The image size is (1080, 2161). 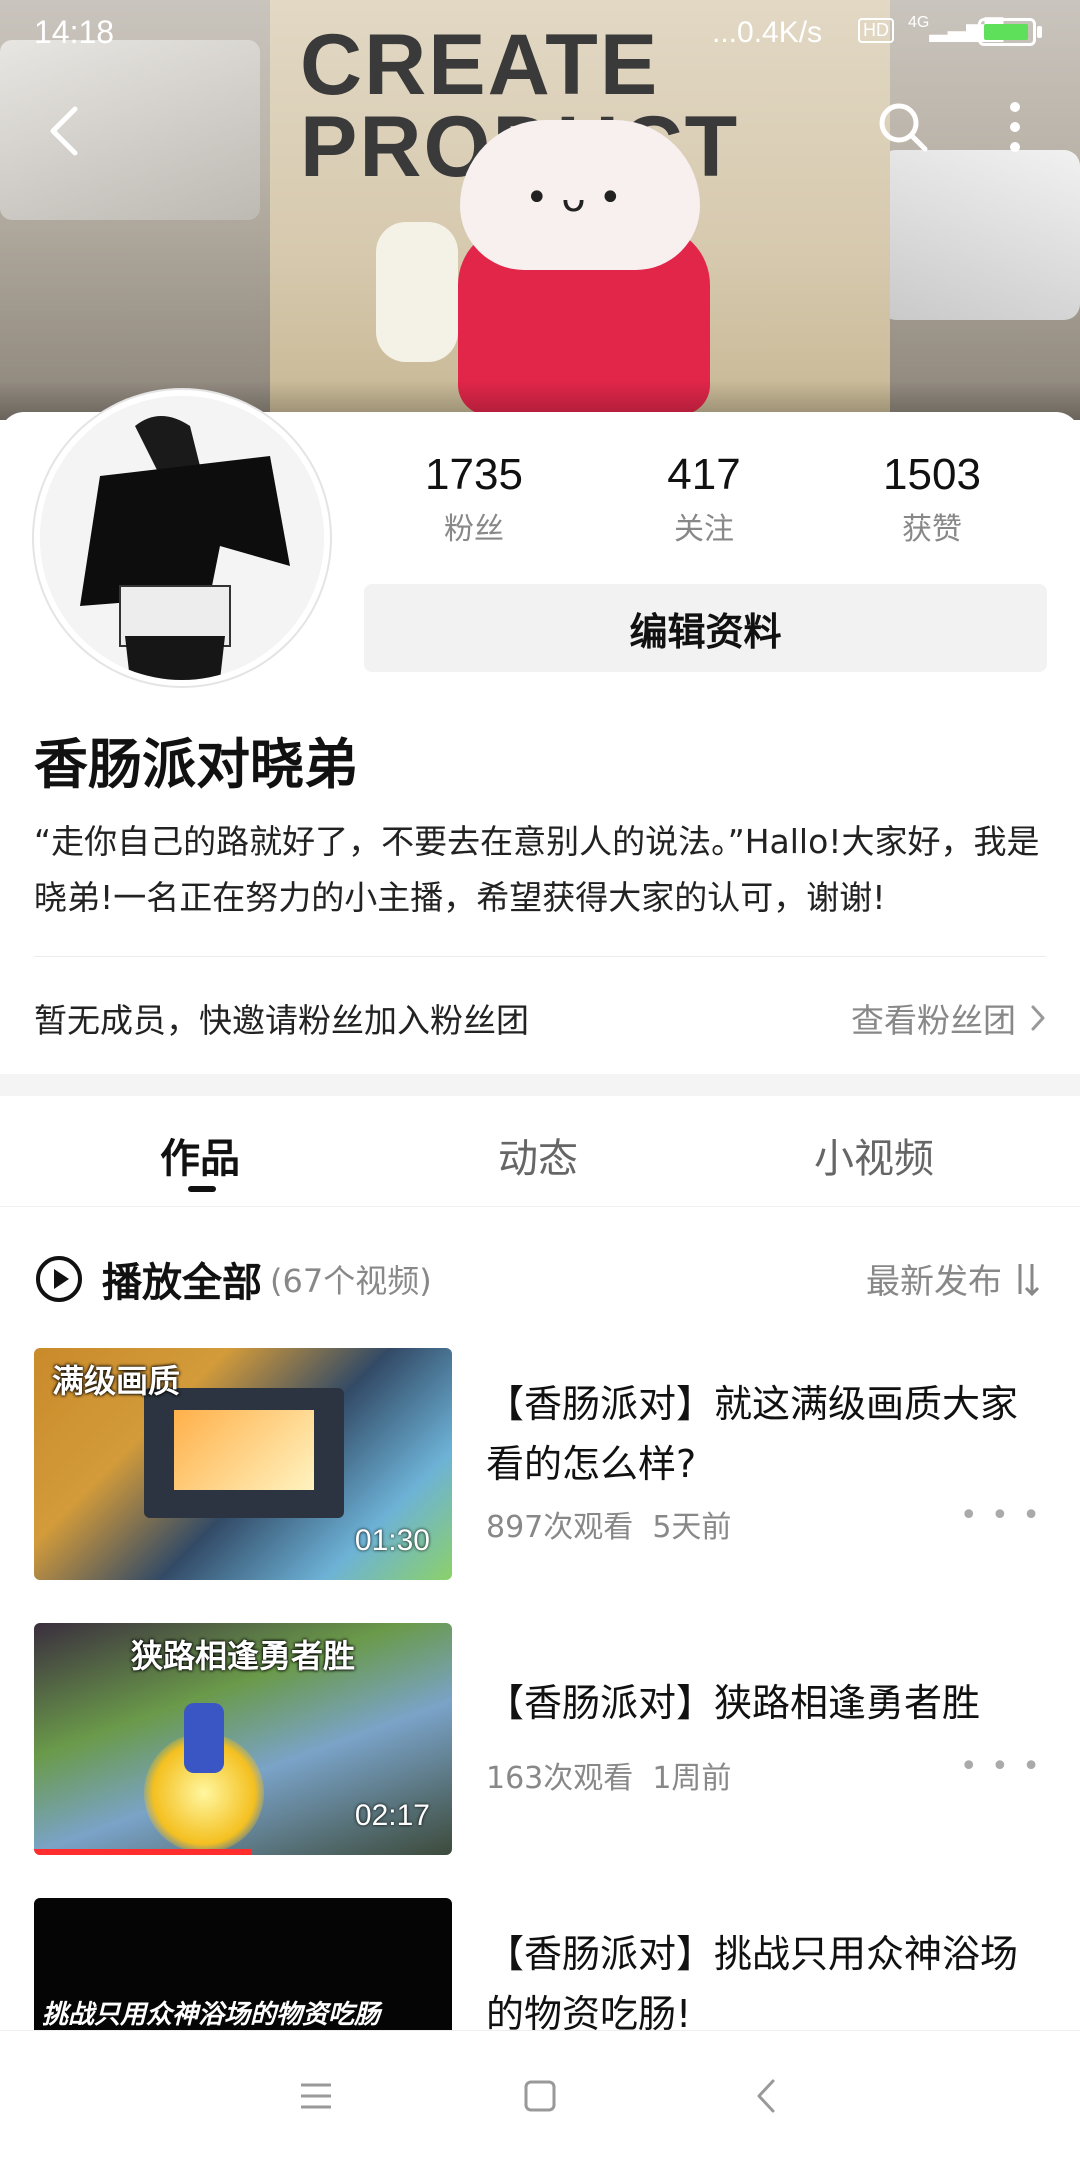 I want to click on section-separator, so click(x=540, y=1085).